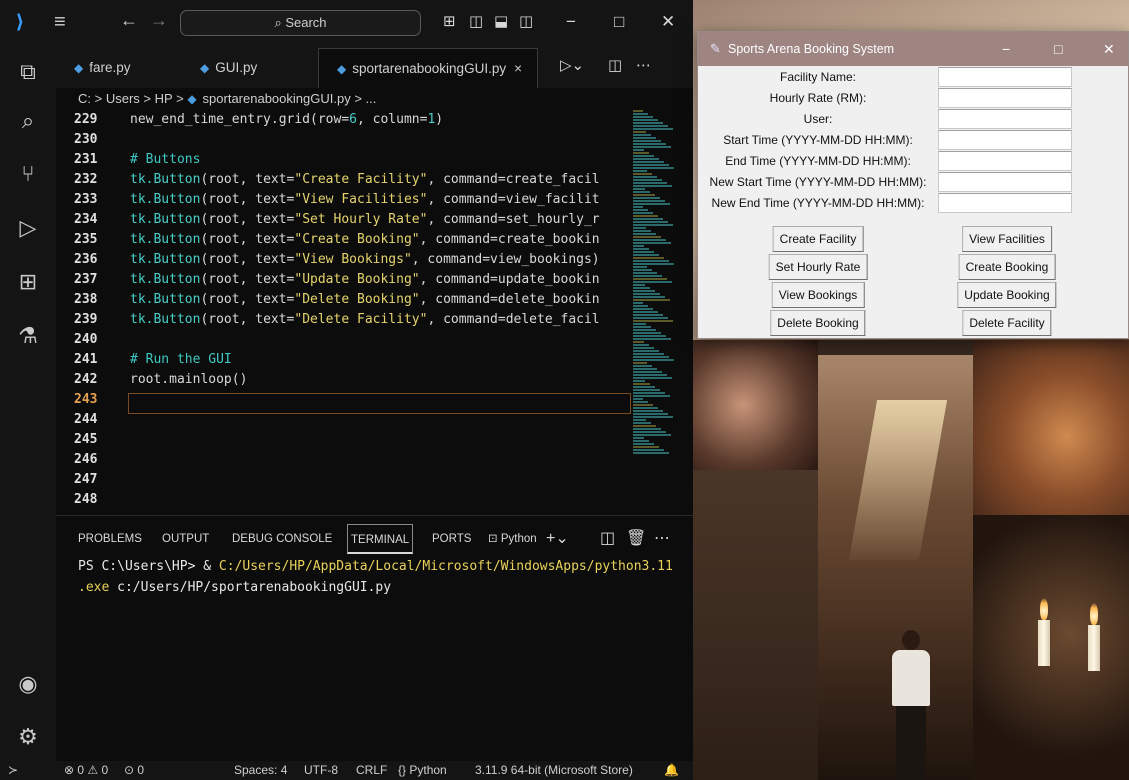 The width and height of the screenshot is (1129, 780). I want to click on tk-button-create-facility: Create Facility, so click(818, 239).